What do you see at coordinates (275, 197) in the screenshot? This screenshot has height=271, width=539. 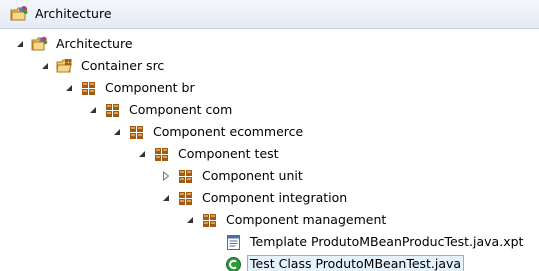 I see `tree-node-label: Component integration` at bounding box center [275, 197].